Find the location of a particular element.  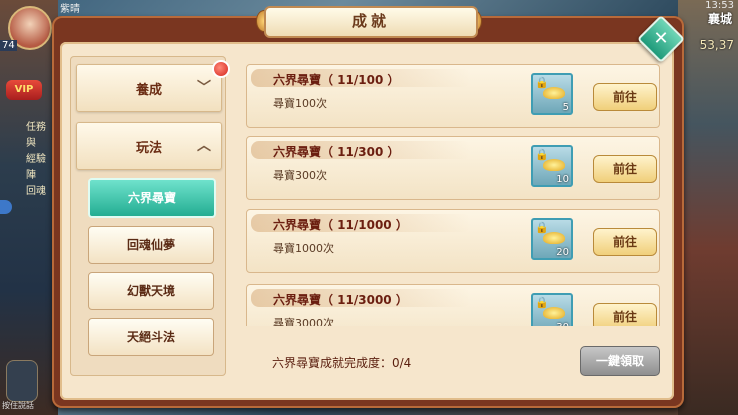

achievement-desc: 尋寶1000次 is located at coordinates (303, 248).